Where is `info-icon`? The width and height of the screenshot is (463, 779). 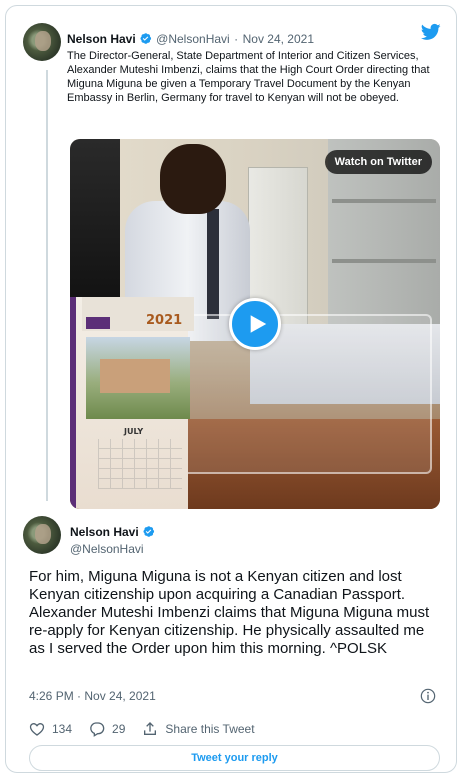
info-icon is located at coordinates (428, 696).